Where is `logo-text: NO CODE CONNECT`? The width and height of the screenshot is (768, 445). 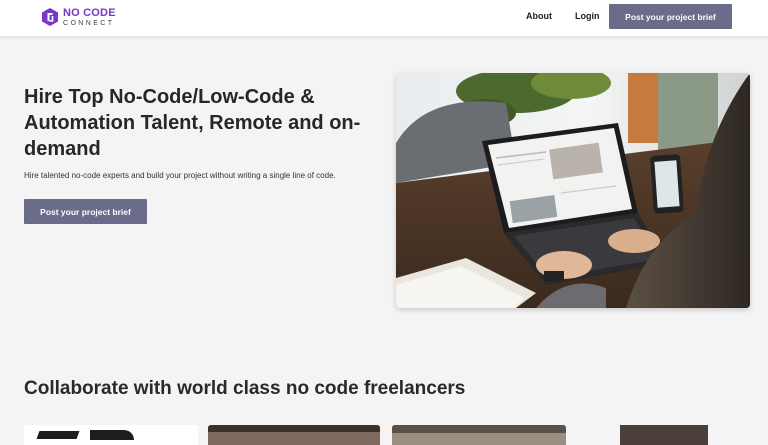
logo-text: NO CODE CONNECT is located at coordinates (89, 16).